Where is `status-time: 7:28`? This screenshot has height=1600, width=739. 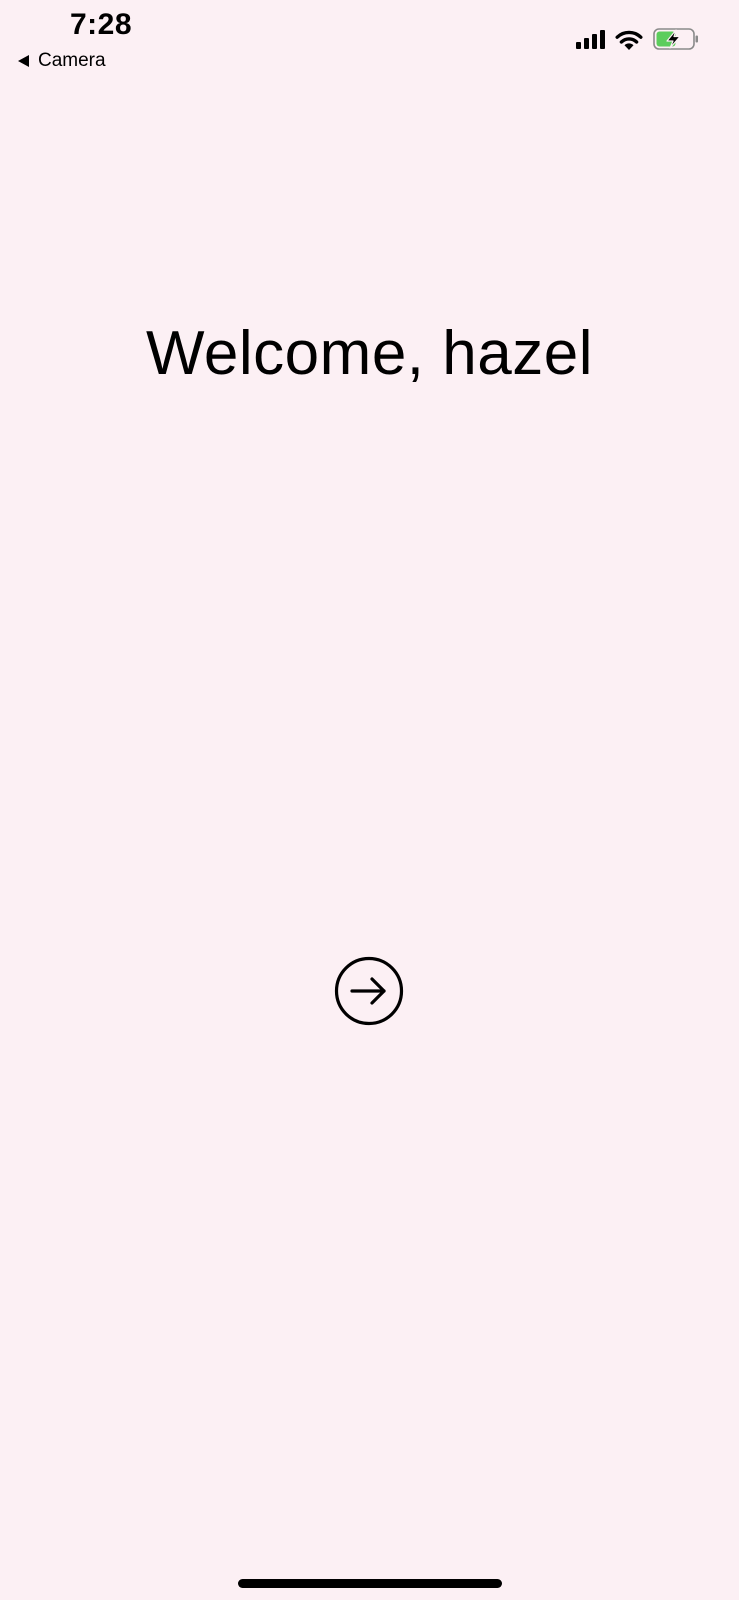 status-time: 7:28 is located at coordinates (101, 24).